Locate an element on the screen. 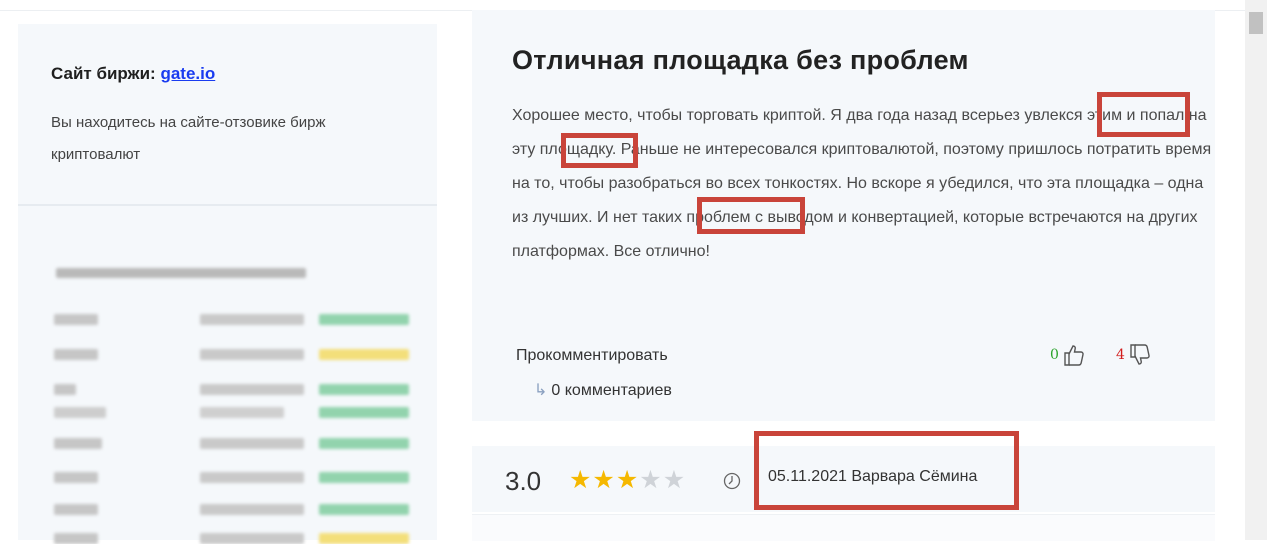  comments-count-label: 0 комментариев is located at coordinates (611, 390).